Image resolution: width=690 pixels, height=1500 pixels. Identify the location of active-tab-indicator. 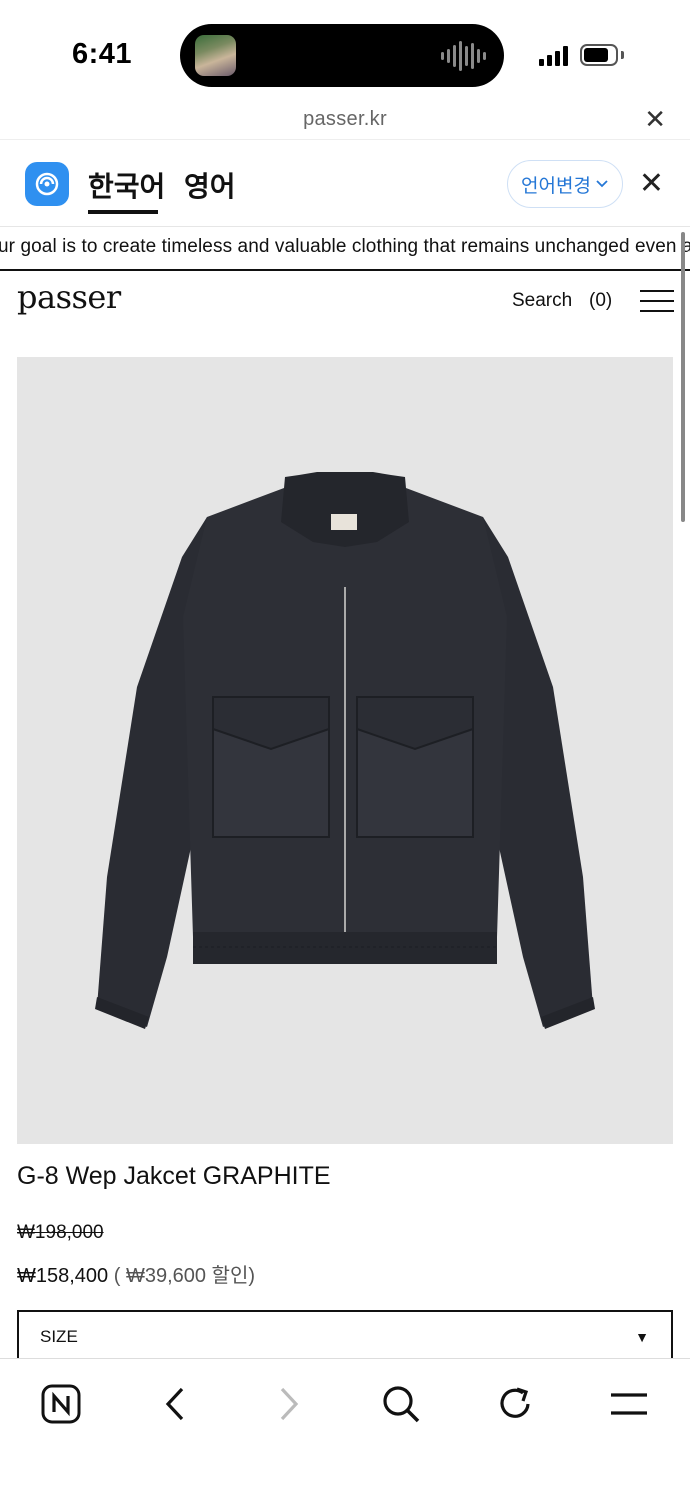
(123, 212).